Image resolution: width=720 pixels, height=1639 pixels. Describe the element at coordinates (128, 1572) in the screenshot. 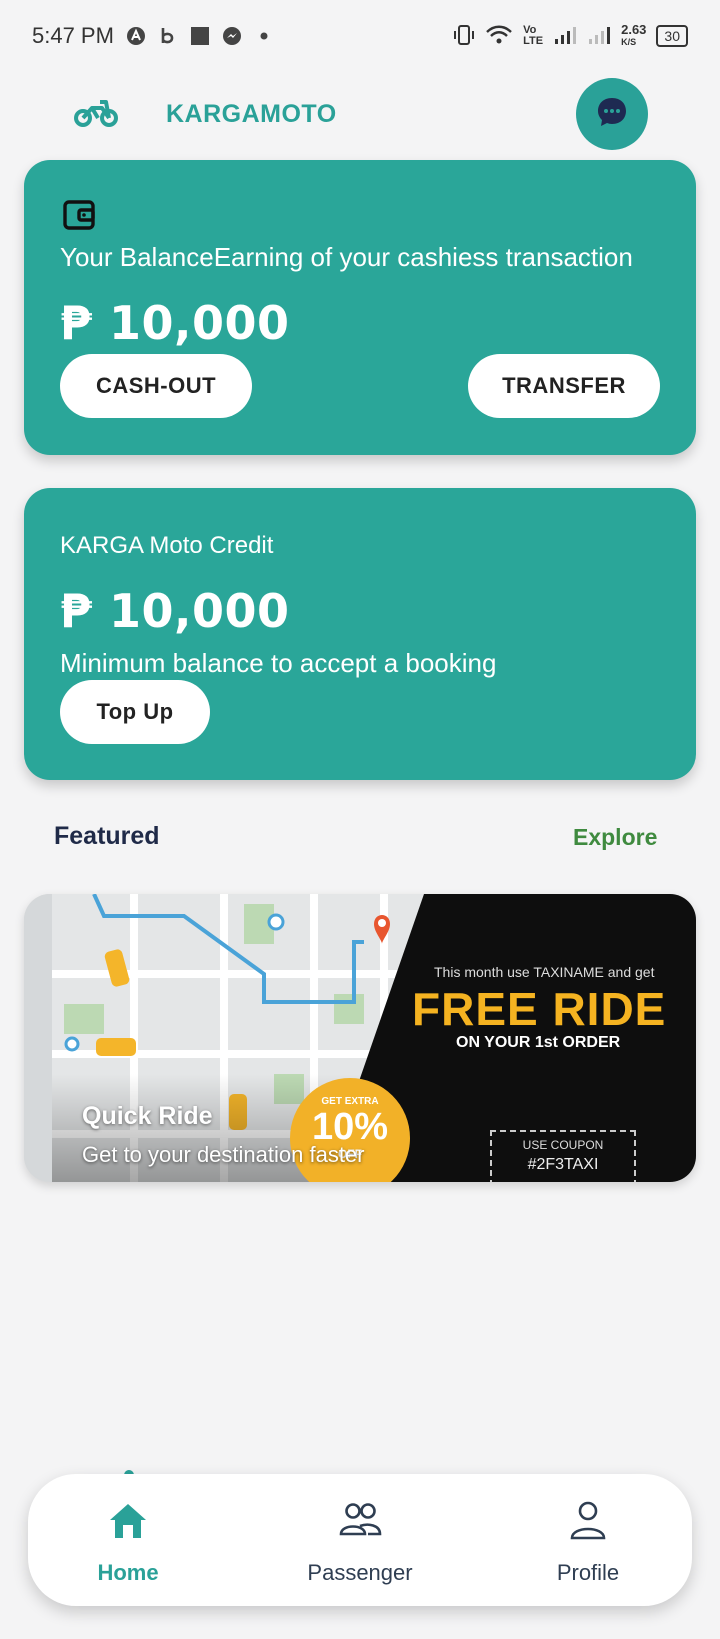

I see `nav-home-label: Home` at that location.